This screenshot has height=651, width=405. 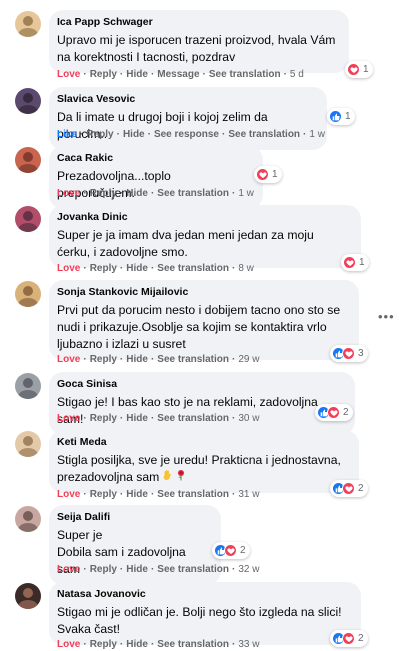 I want to click on comment-author: Keti Meda, so click(x=202, y=442).